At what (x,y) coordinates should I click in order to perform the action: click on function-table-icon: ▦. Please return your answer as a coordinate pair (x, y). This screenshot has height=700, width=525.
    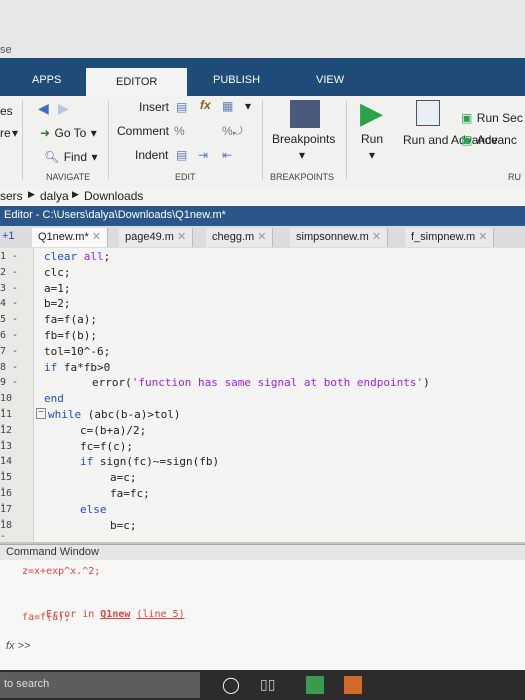
    Looking at the image, I should click on (227, 106).